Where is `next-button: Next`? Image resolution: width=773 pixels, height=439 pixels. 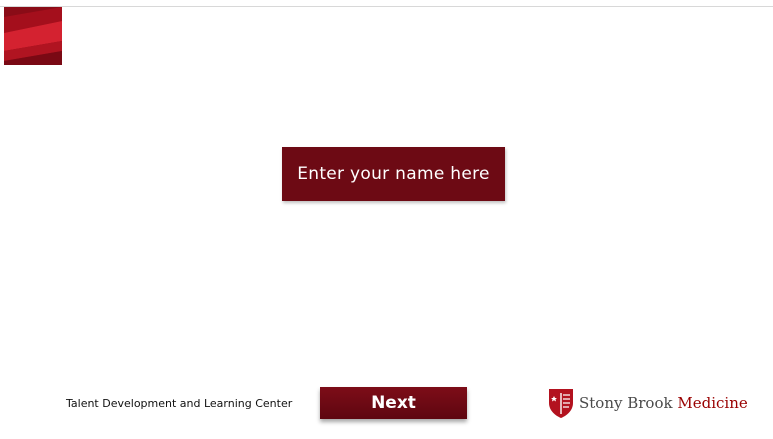
next-button: Next is located at coordinates (393, 403).